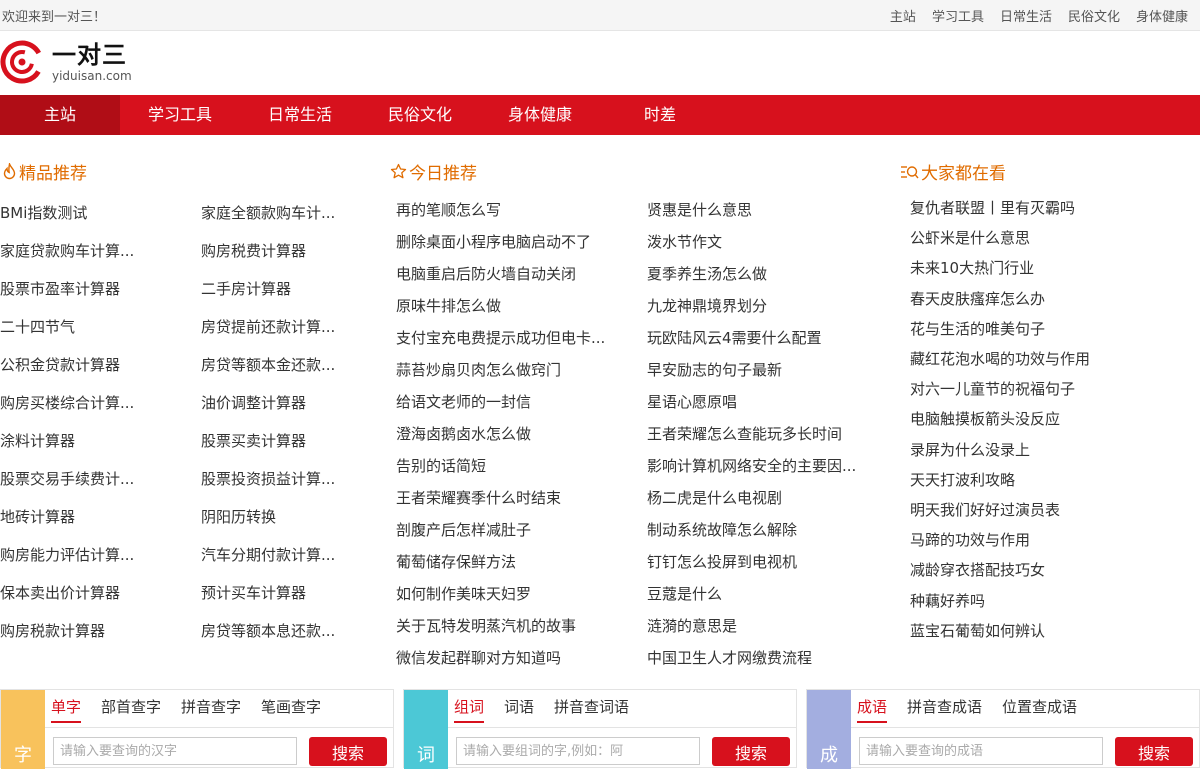  What do you see at coordinates (300, 115) in the screenshot?
I see `nav-item-daily-life: 日常生活` at bounding box center [300, 115].